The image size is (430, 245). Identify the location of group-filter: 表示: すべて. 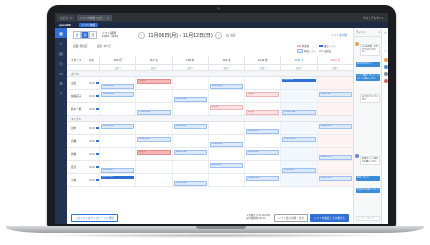
(104, 46).